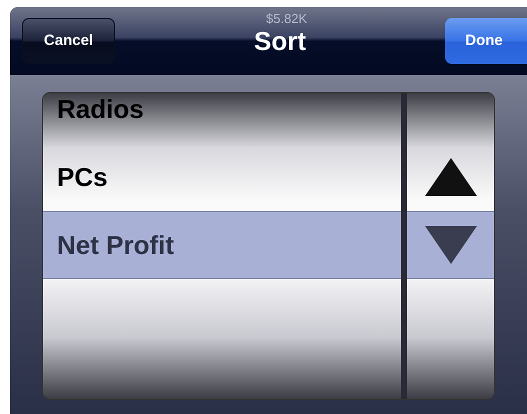  I want to click on cancel-button: Cancel, so click(68, 41).